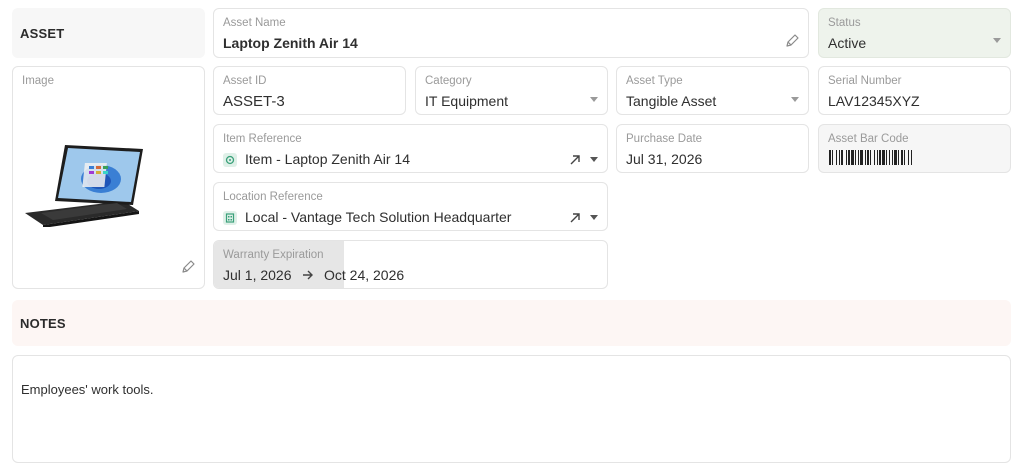 This screenshot has height=475, width=1024. What do you see at coordinates (245, 81) in the screenshot?
I see `asset-id-label: Asset ID` at bounding box center [245, 81].